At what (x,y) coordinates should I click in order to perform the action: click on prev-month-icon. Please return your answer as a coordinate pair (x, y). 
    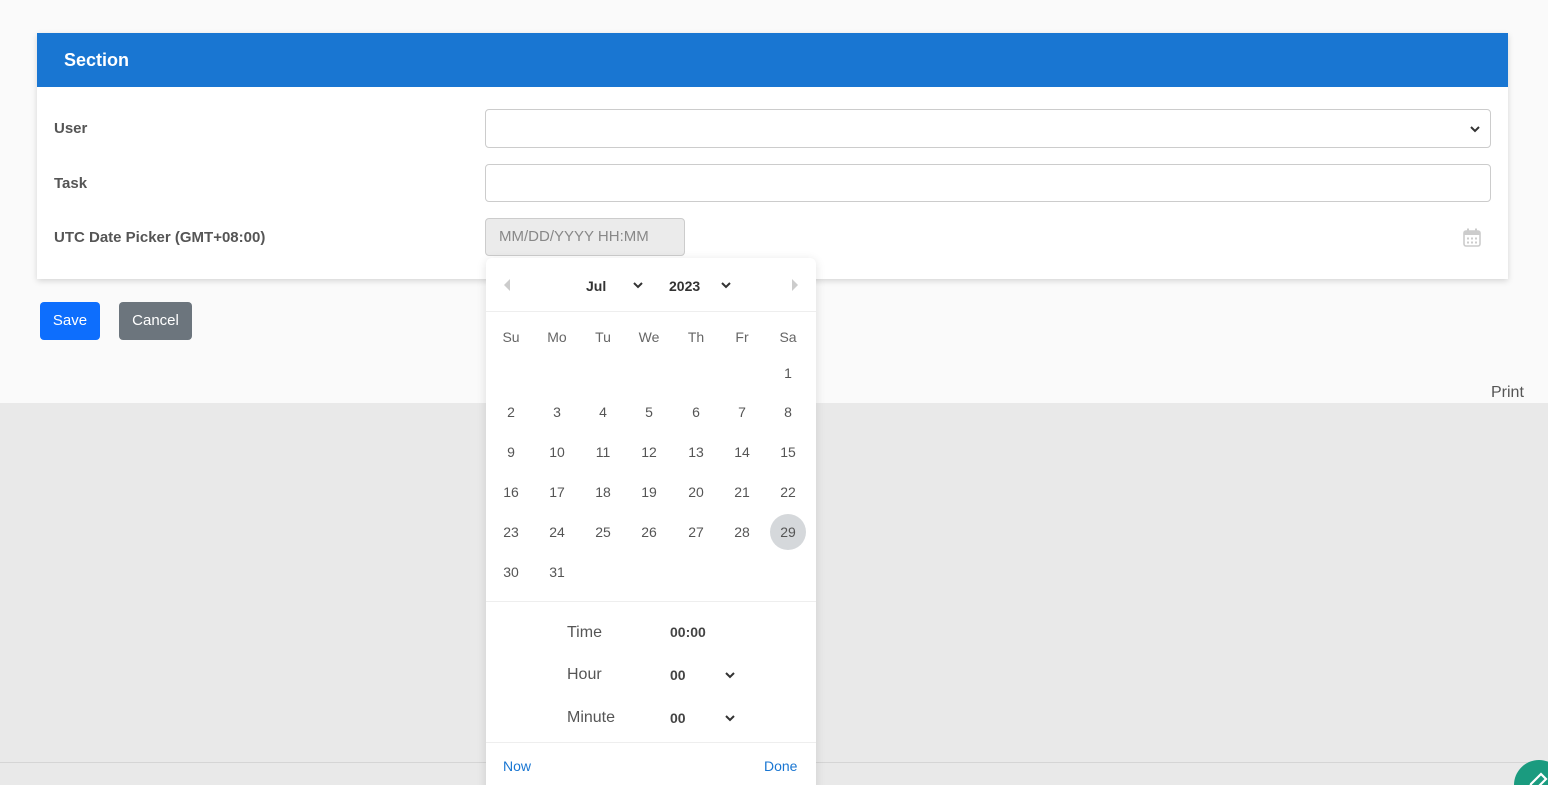
    Looking at the image, I should click on (507, 285).